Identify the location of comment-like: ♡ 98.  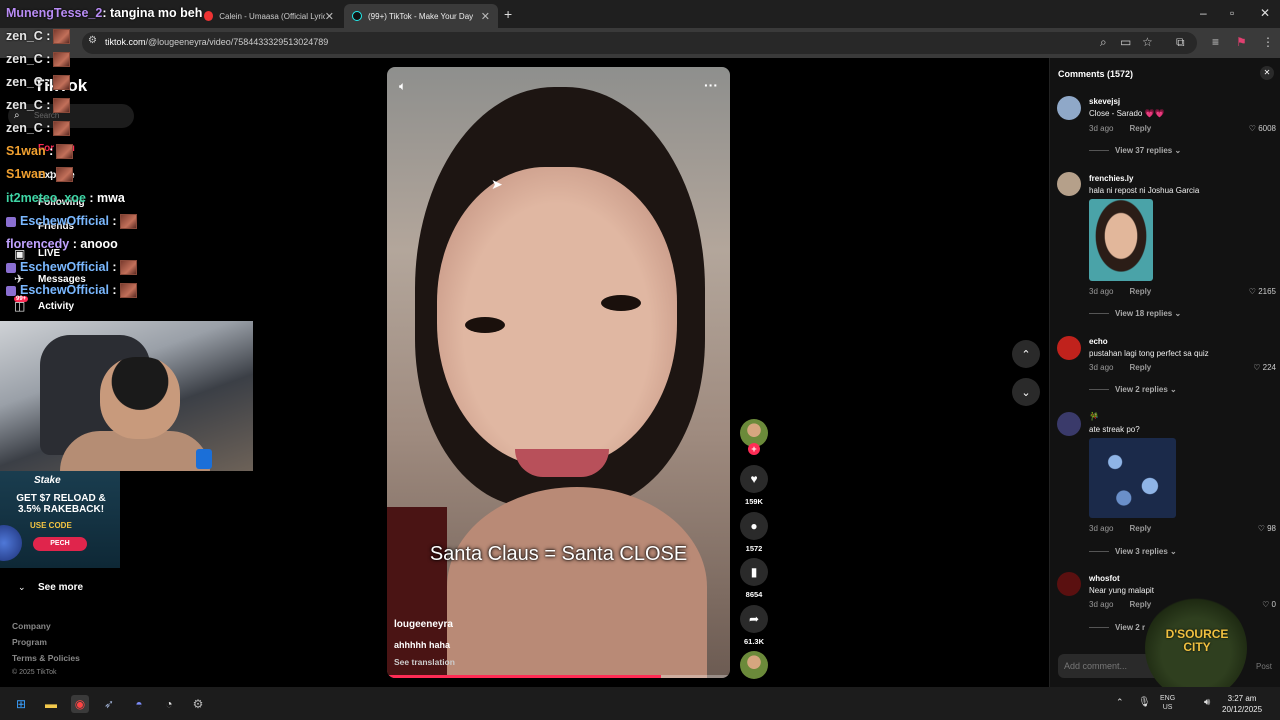
(1267, 528).